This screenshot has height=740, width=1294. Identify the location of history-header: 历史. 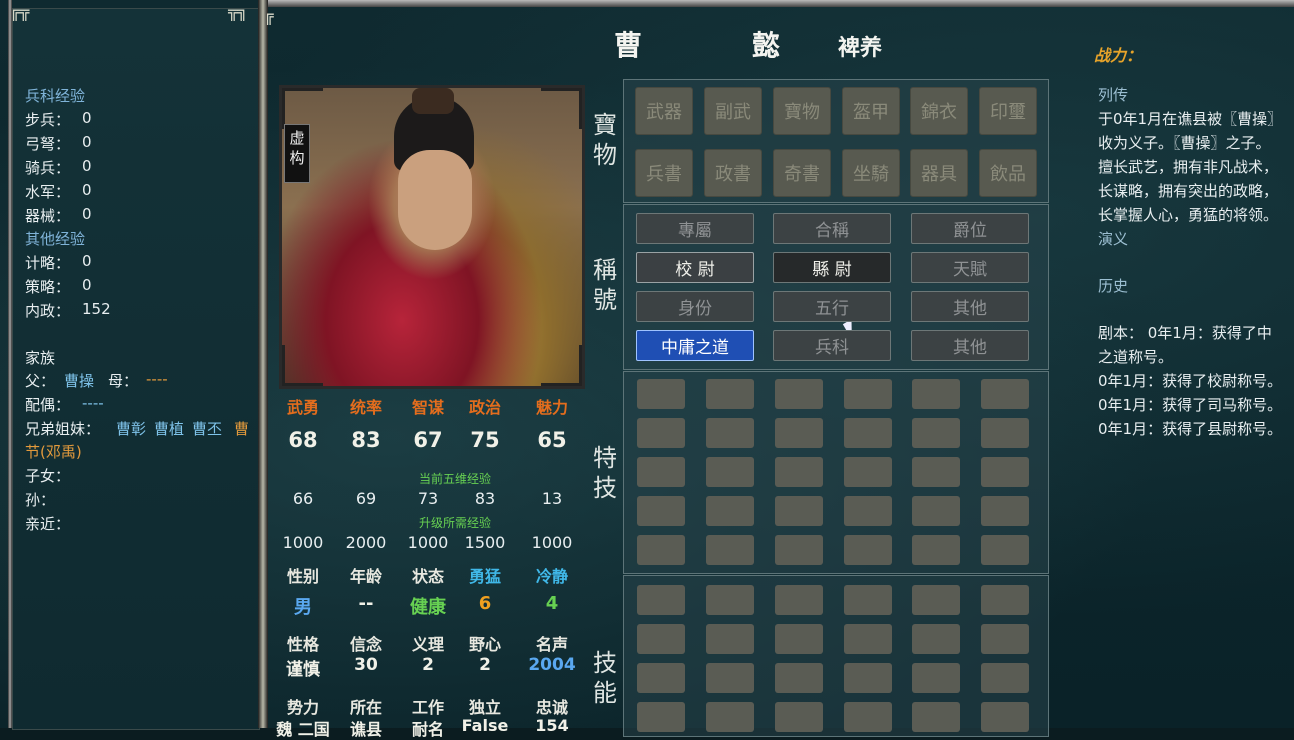
(1113, 286).